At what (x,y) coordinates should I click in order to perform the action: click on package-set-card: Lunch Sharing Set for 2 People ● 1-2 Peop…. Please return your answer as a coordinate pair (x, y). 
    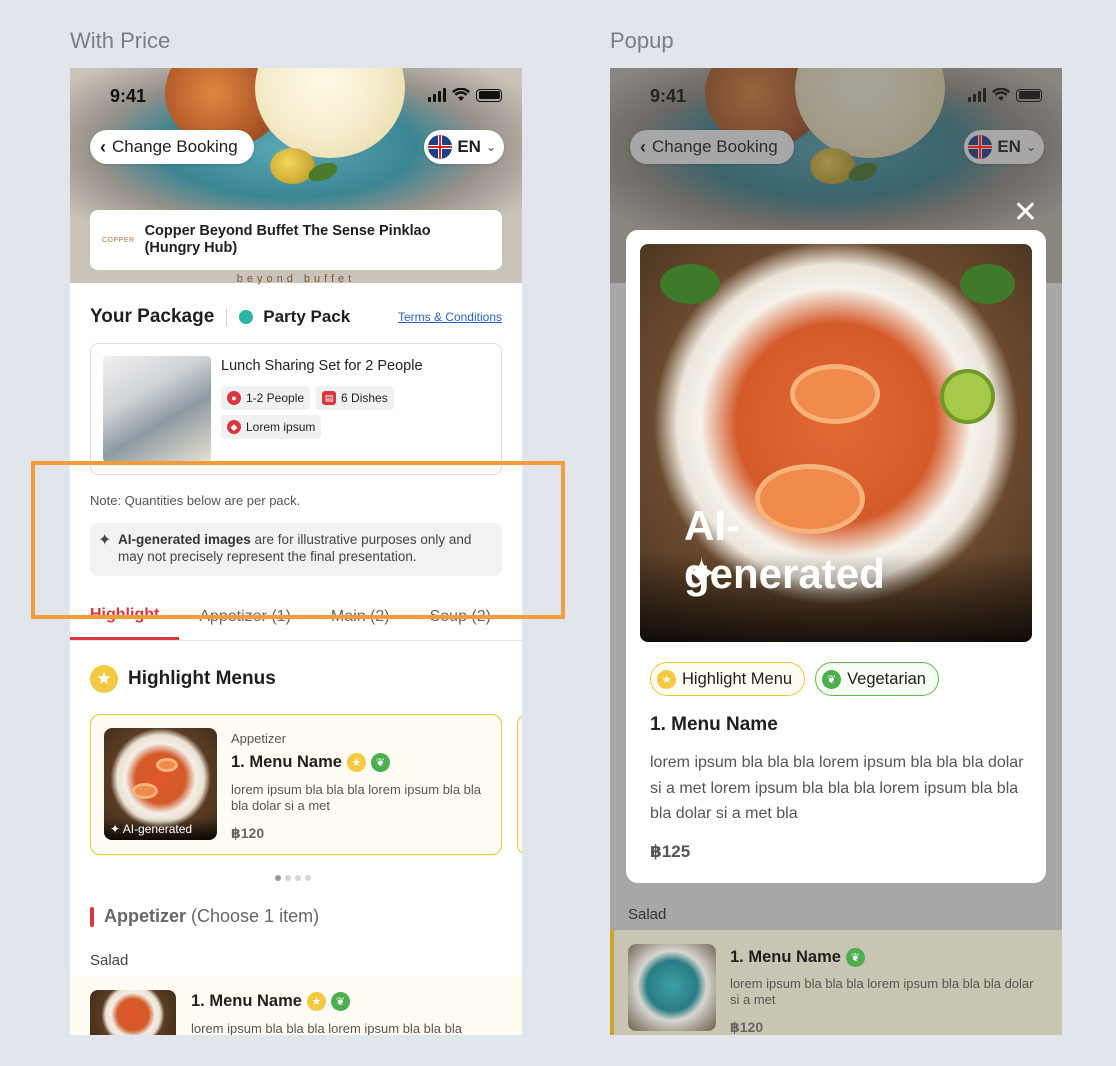
    Looking at the image, I should click on (296, 409).